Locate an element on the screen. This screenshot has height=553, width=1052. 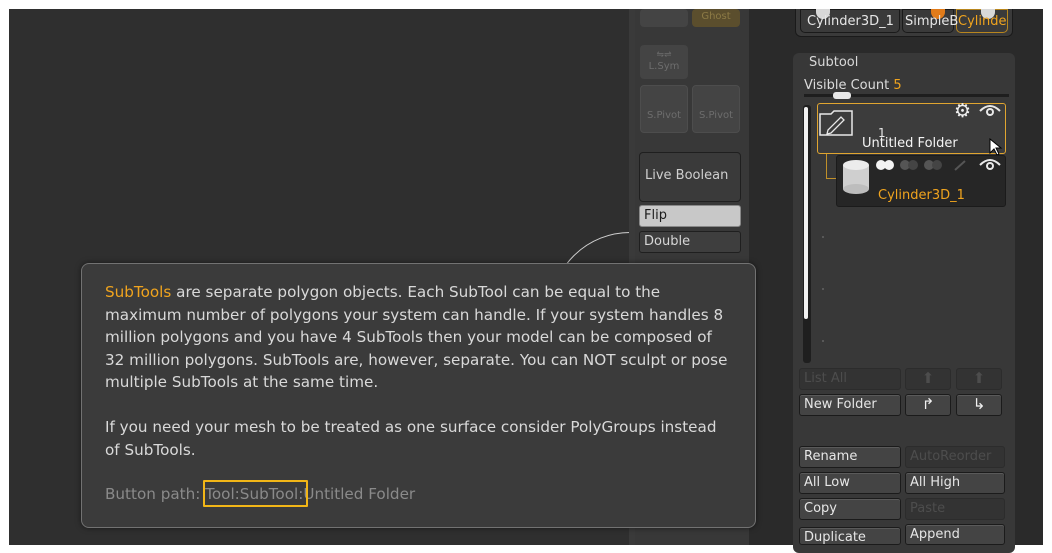
visible-count-label: Visible Count 5 is located at coordinates (853, 85).